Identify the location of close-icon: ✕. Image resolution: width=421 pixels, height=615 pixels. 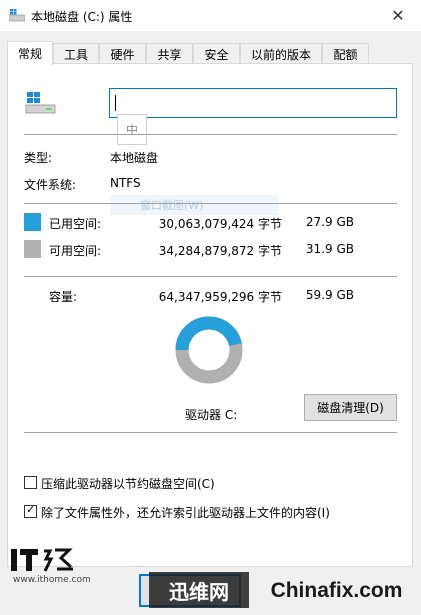
(398, 15).